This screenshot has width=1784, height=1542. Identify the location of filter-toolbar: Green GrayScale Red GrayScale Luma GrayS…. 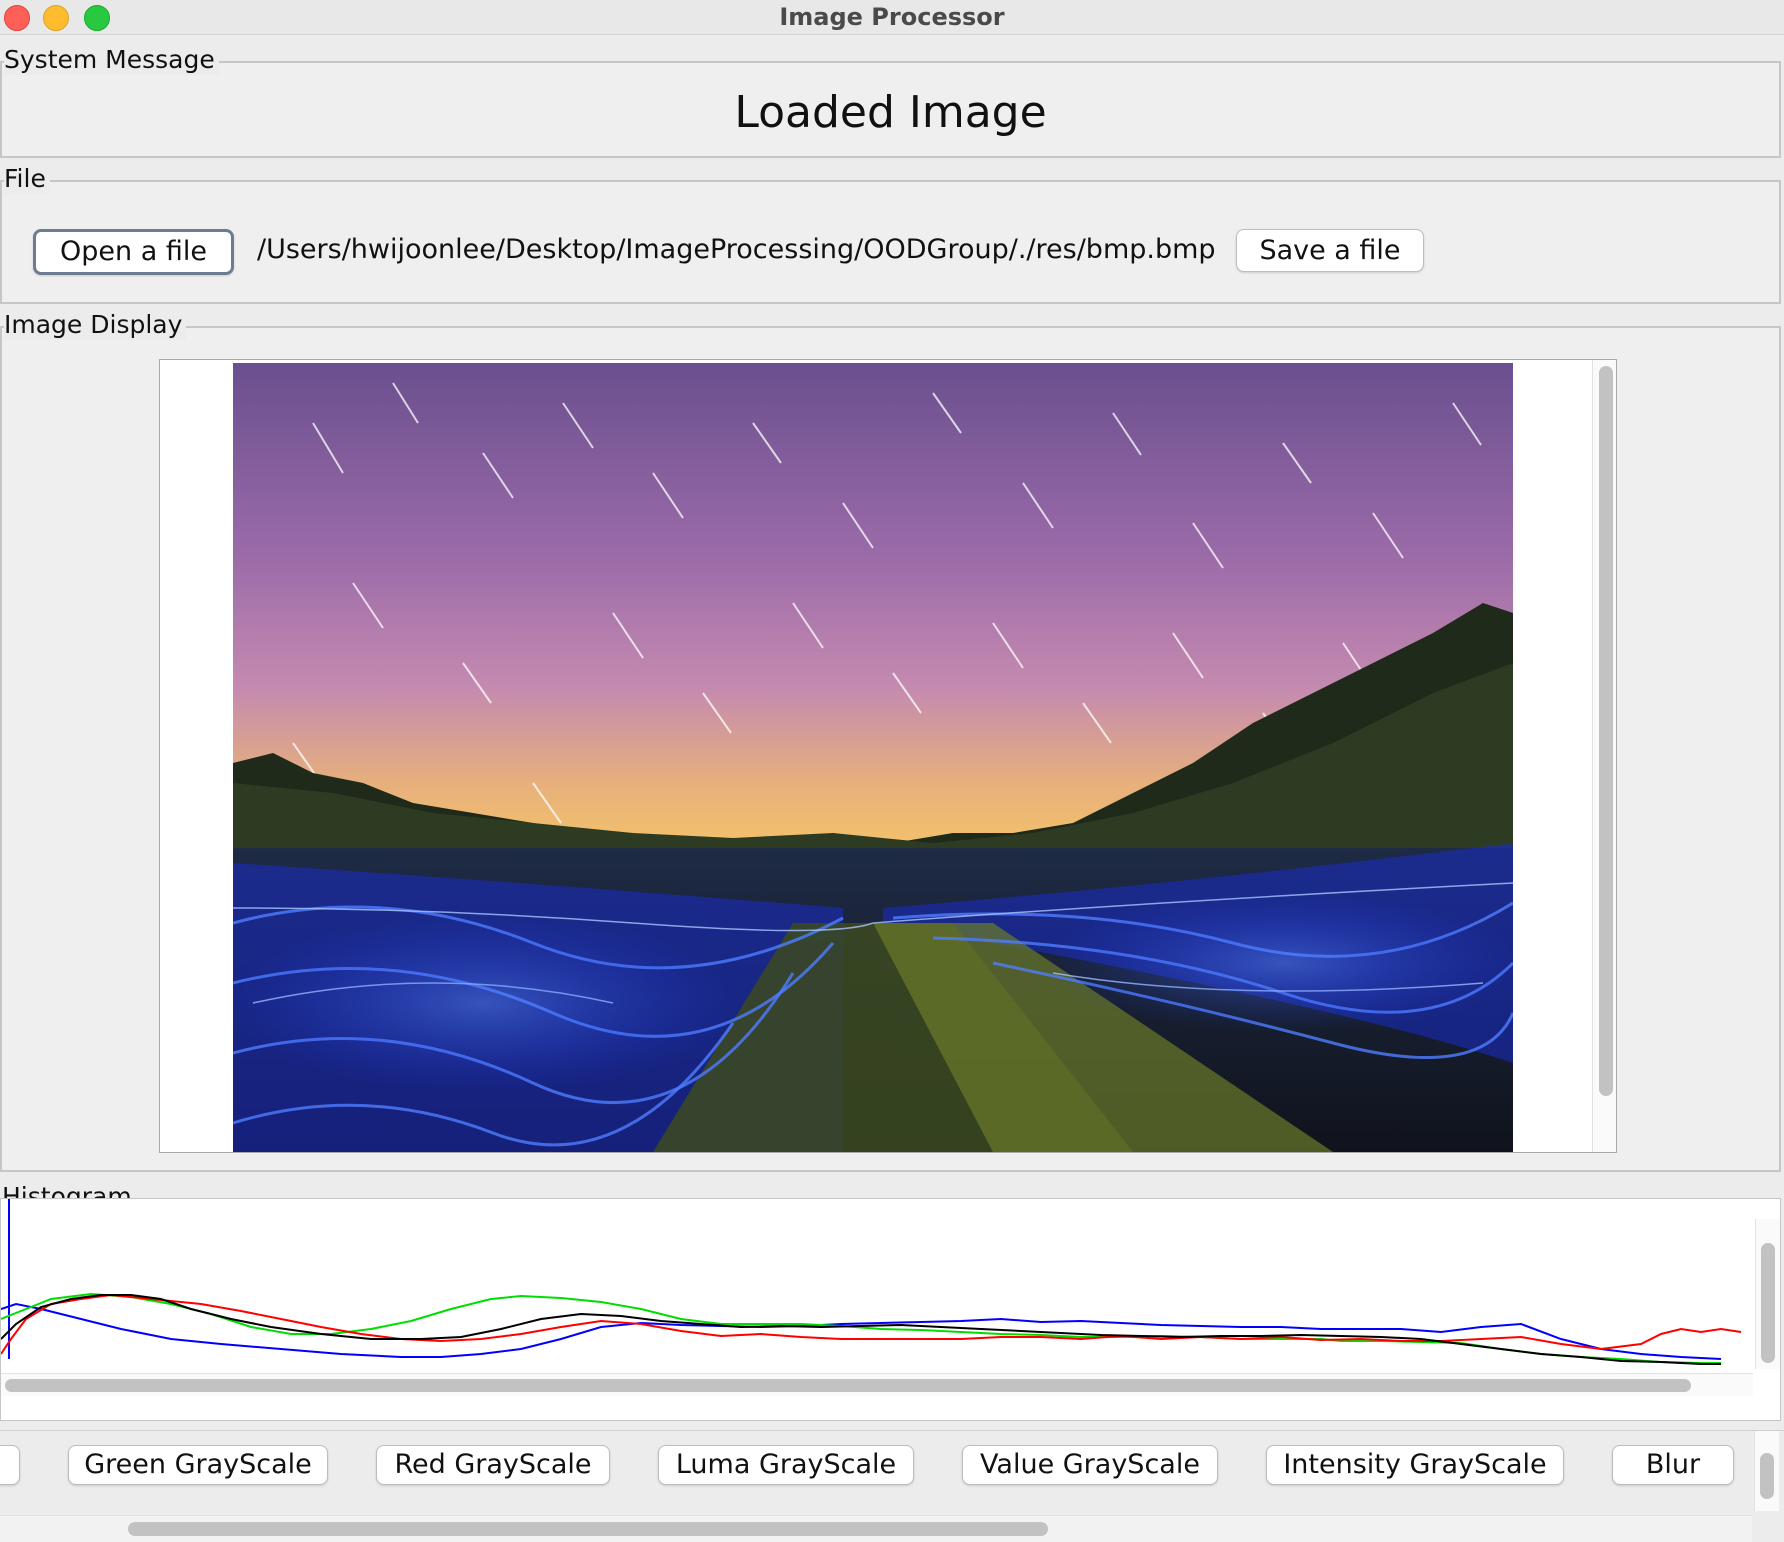
(892, 1486).